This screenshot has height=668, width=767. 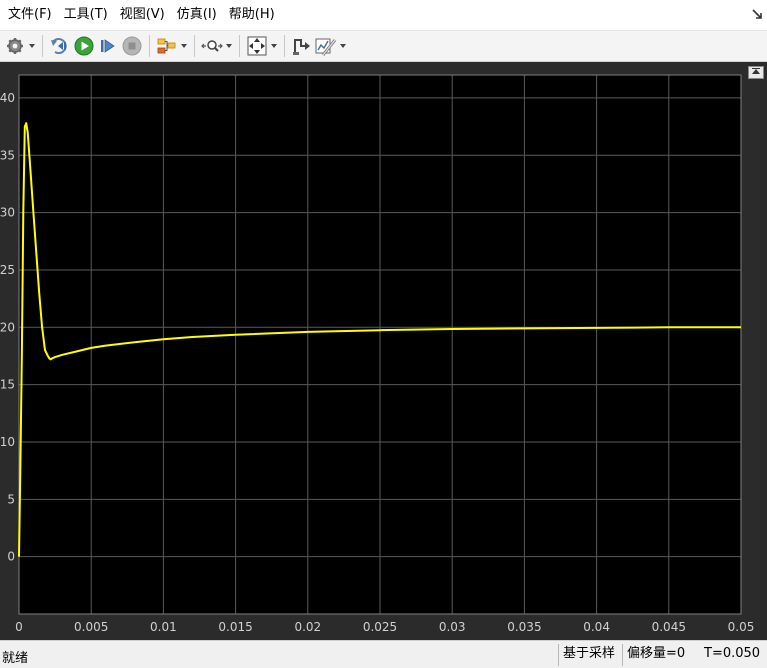 I want to click on y-tick-label: 10, so click(x=7, y=442).